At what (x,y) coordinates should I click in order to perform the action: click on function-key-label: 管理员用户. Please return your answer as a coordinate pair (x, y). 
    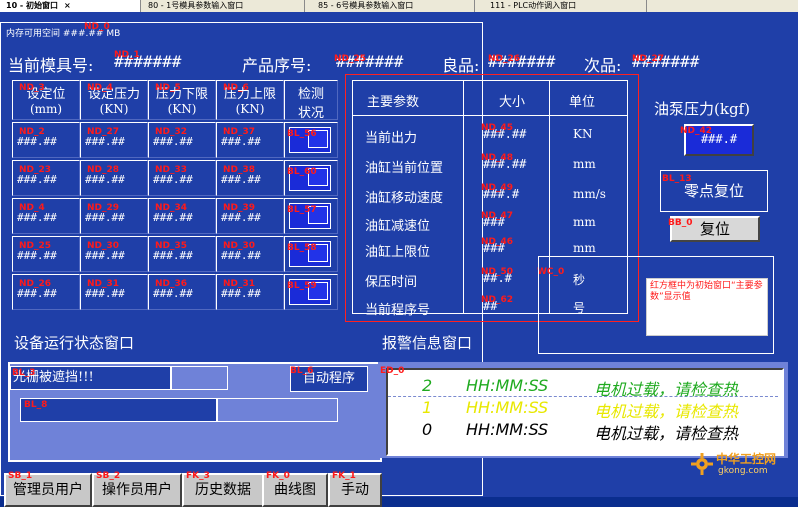
    Looking at the image, I should click on (48, 490).